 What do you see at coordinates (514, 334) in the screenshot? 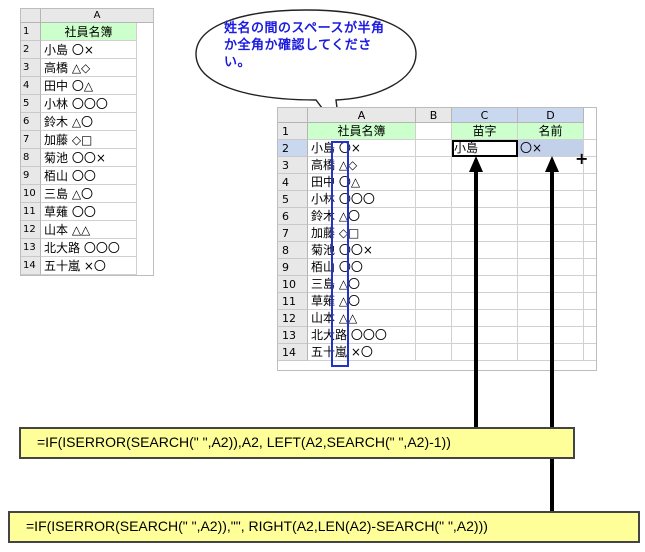
I see `arrows-layer` at bounding box center [514, 334].